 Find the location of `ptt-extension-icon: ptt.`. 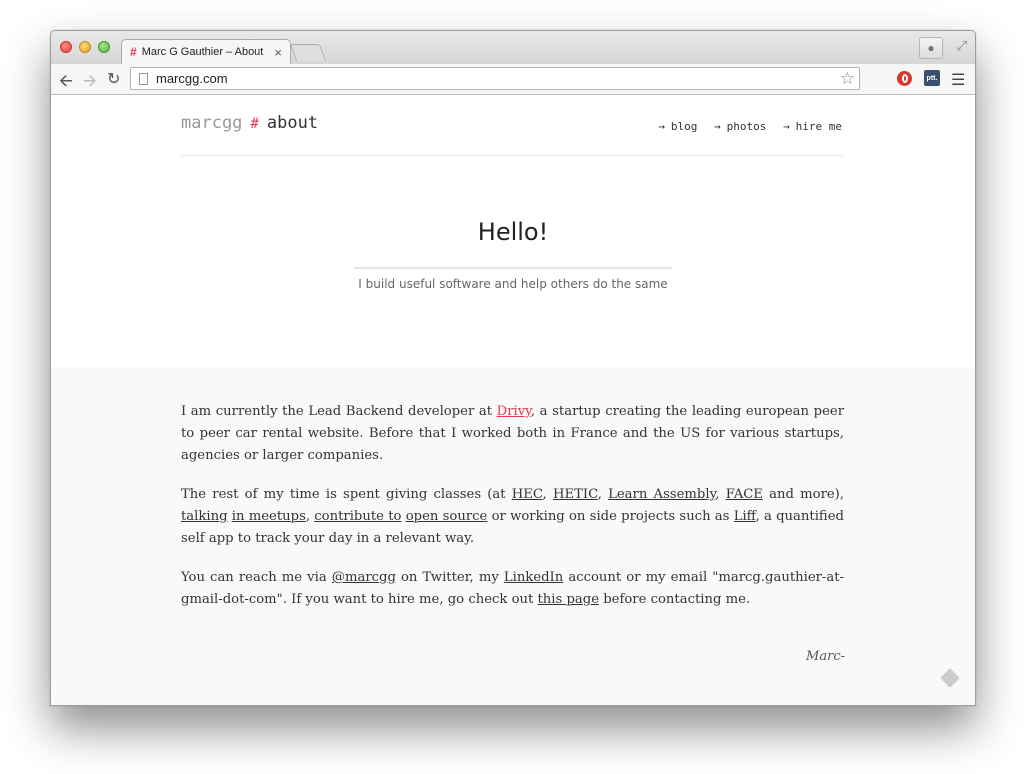

ptt-extension-icon: ptt. is located at coordinates (932, 78).